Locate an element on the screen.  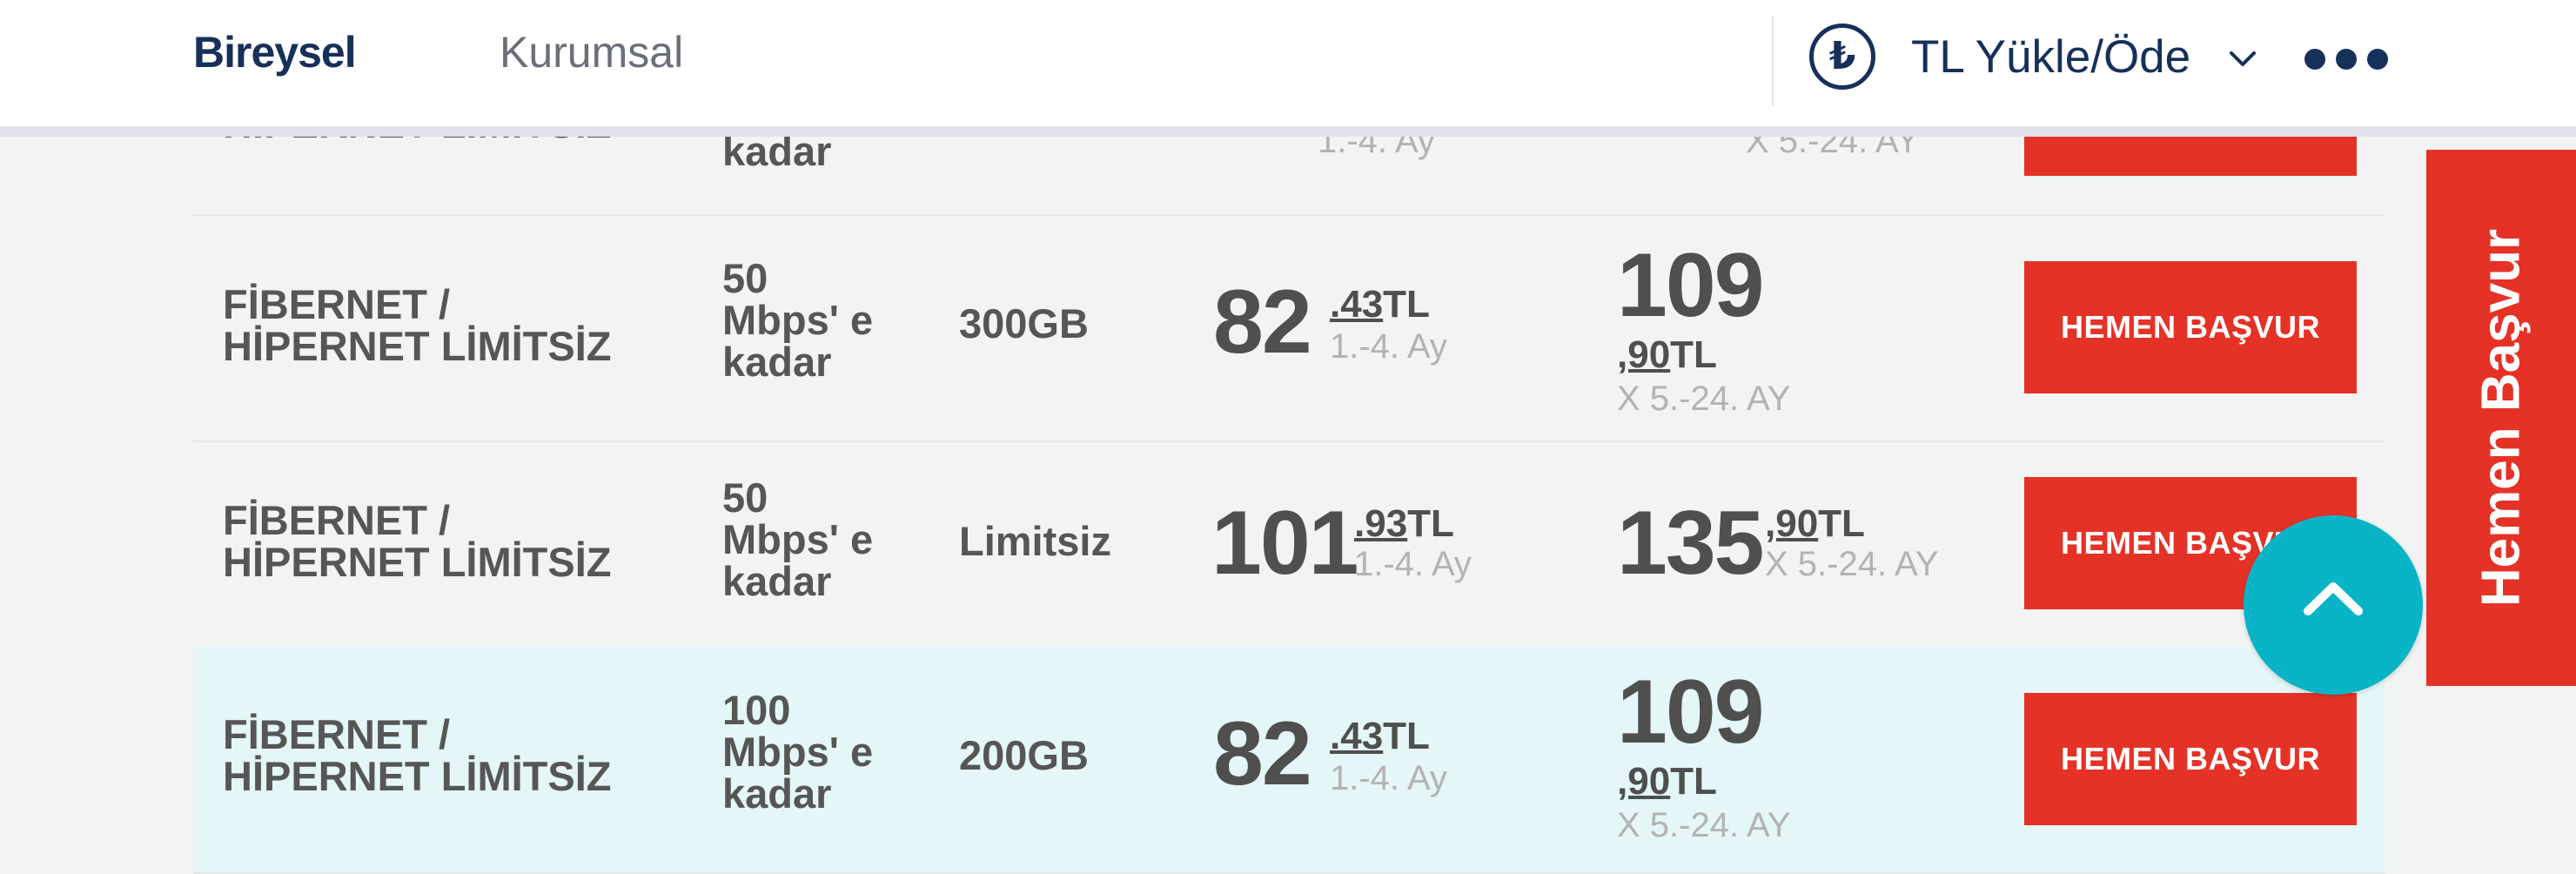
tab-kurumsal: Kurumsal is located at coordinates (591, 52).